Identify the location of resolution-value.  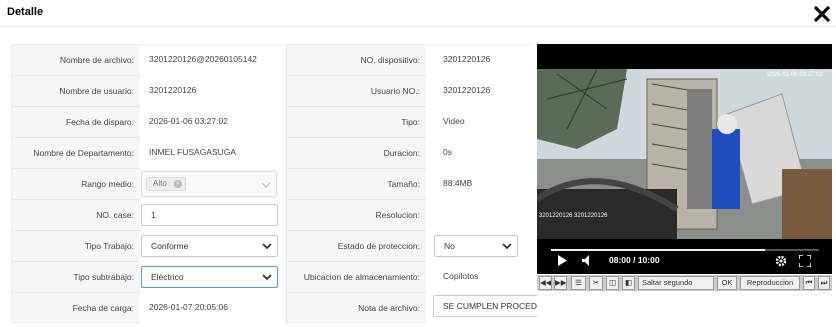
(485, 215).